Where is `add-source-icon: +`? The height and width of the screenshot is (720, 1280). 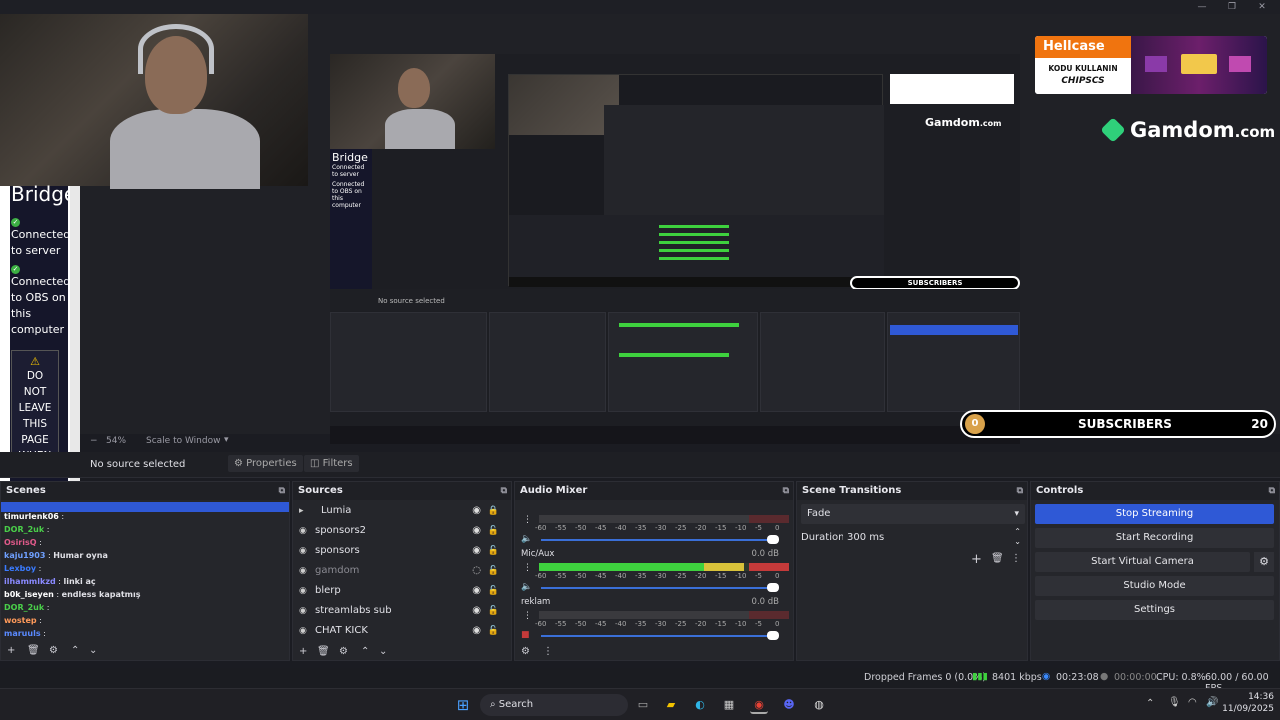 add-source-icon: + is located at coordinates (303, 651).